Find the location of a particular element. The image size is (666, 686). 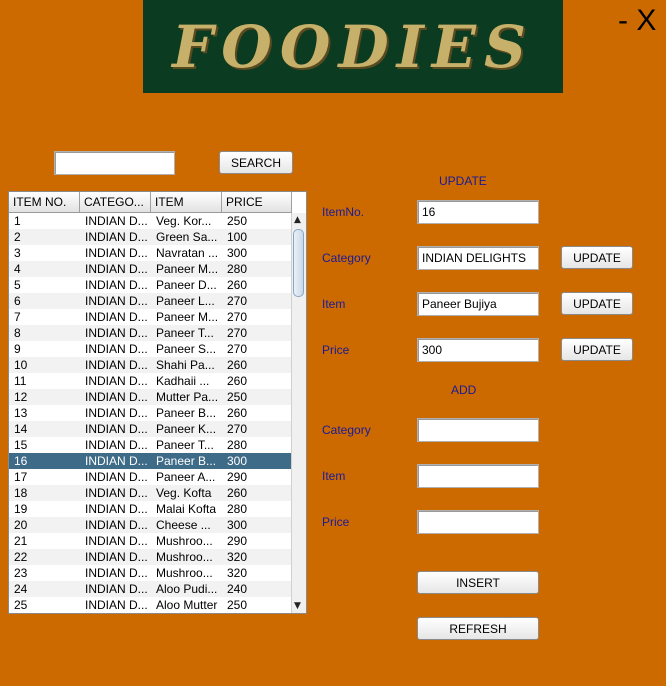

search-input is located at coordinates (114, 163).